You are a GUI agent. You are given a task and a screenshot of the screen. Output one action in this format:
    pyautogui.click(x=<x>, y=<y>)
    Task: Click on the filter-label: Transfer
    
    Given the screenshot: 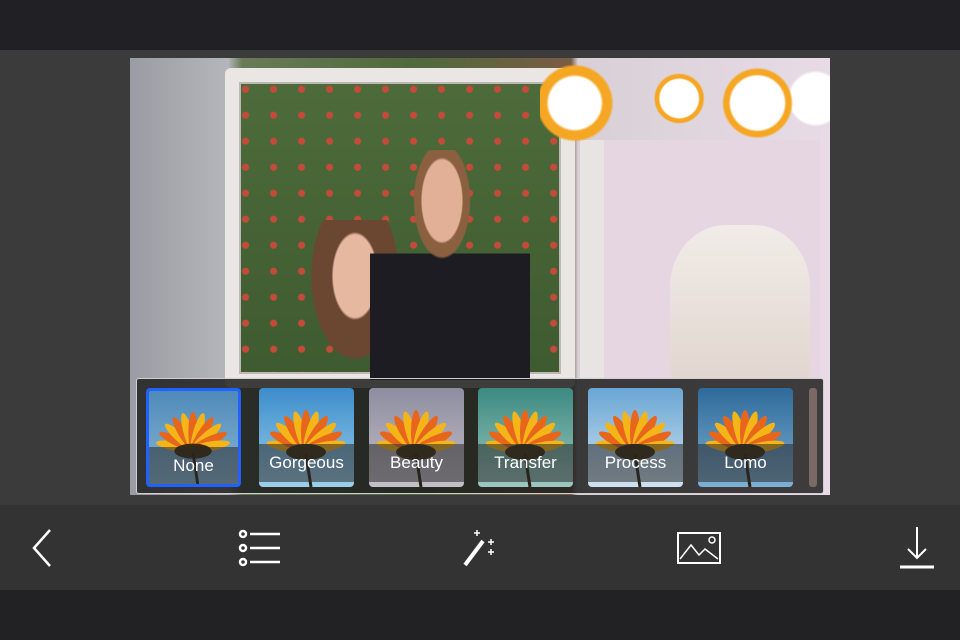 What is the action you would take?
    pyautogui.click(x=525, y=463)
    